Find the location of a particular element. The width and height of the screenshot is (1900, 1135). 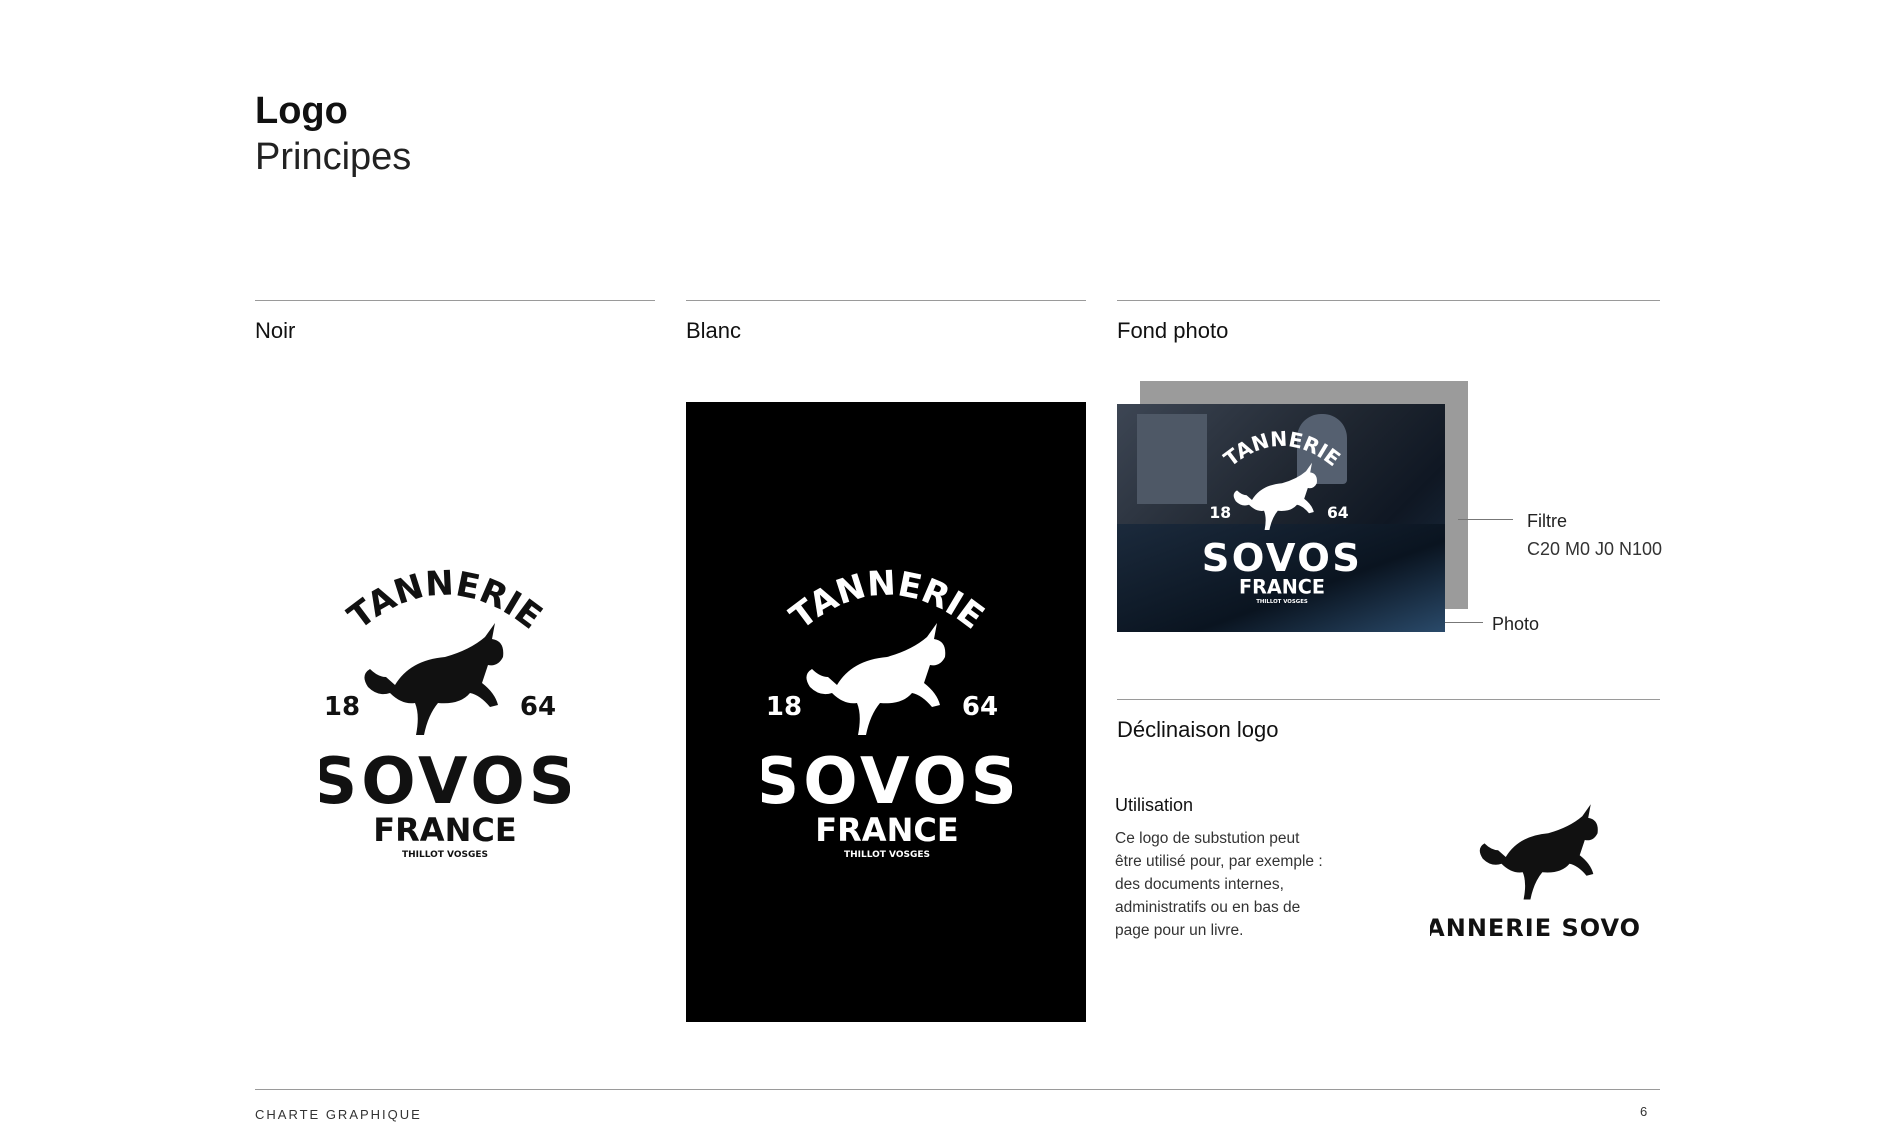

page-number: 6 is located at coordinates (1644, 1111).